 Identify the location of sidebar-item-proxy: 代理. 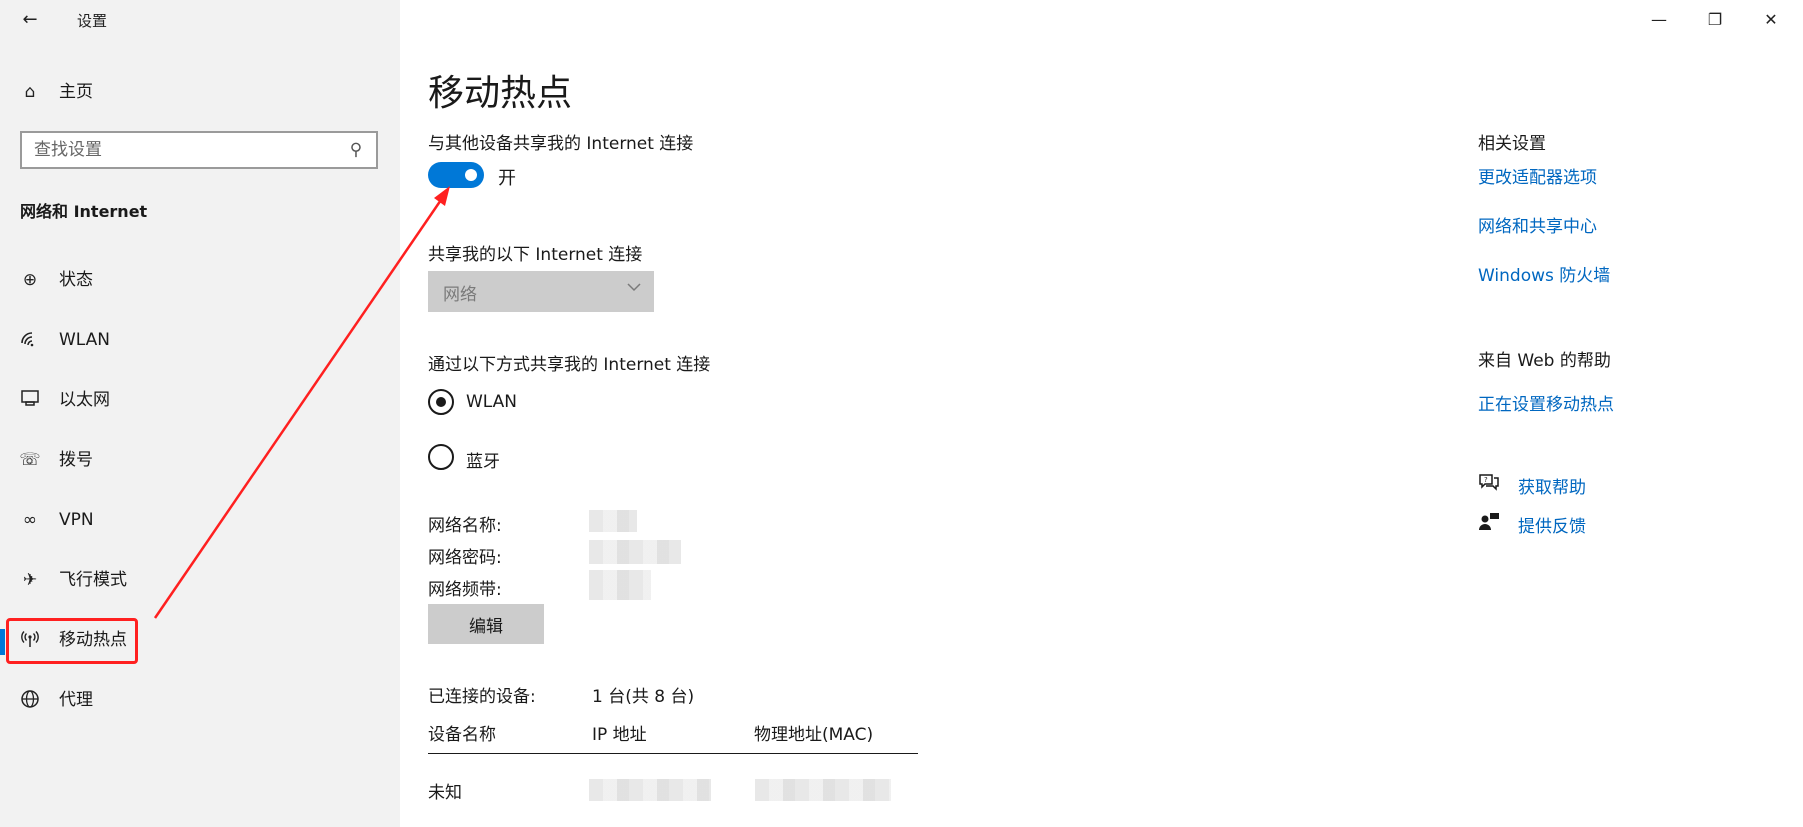
(200, 708).